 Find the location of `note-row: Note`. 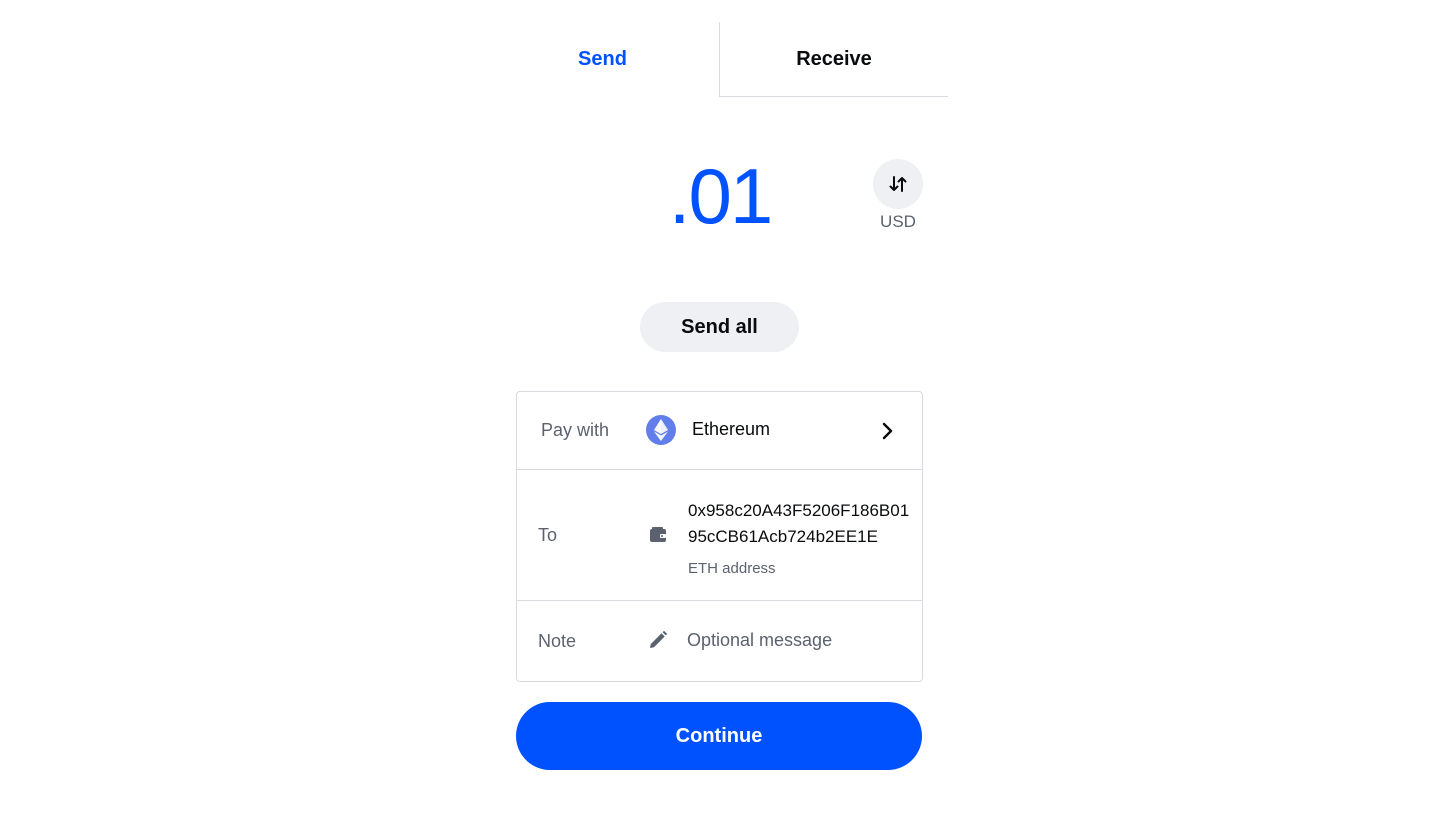

note-row: Note is located at coordinates (719, 641).